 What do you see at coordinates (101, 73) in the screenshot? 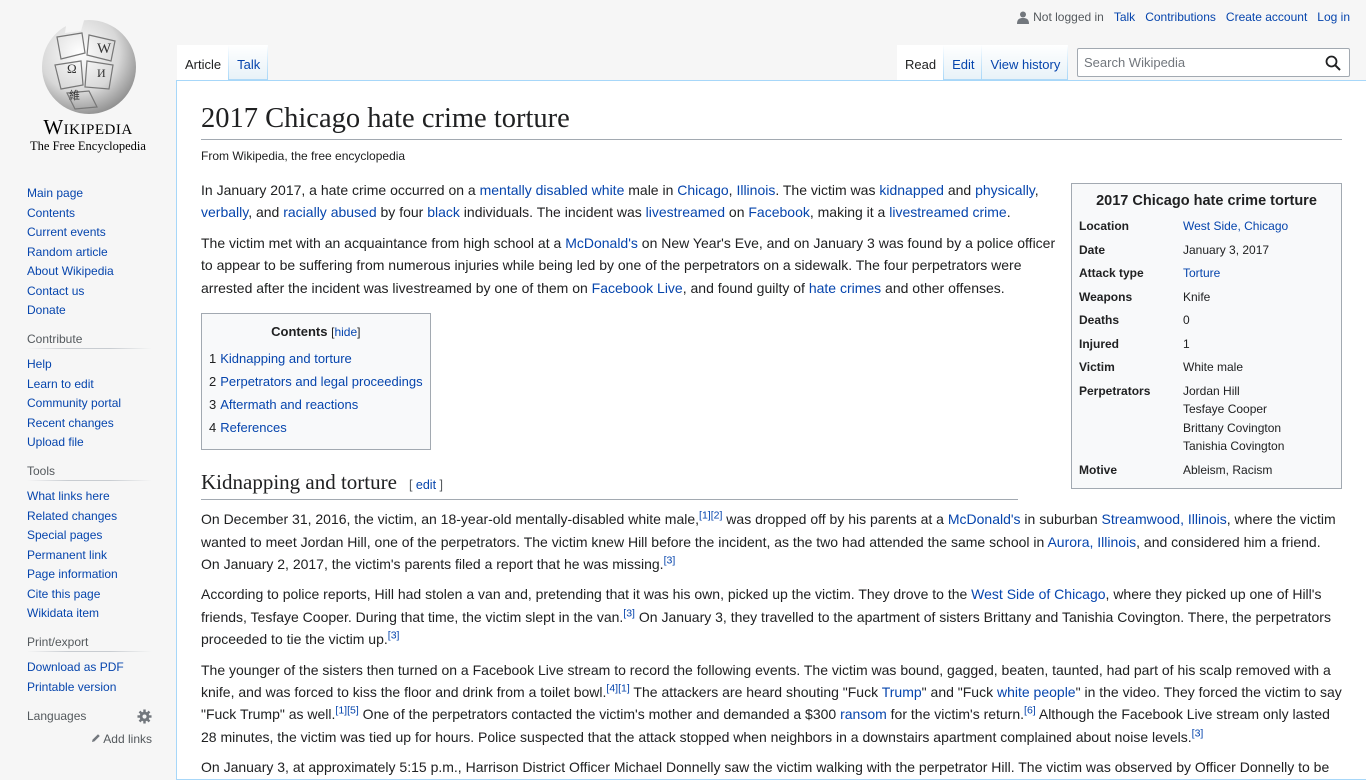
I see `svg-text: И` at bounding box center [101, 73].